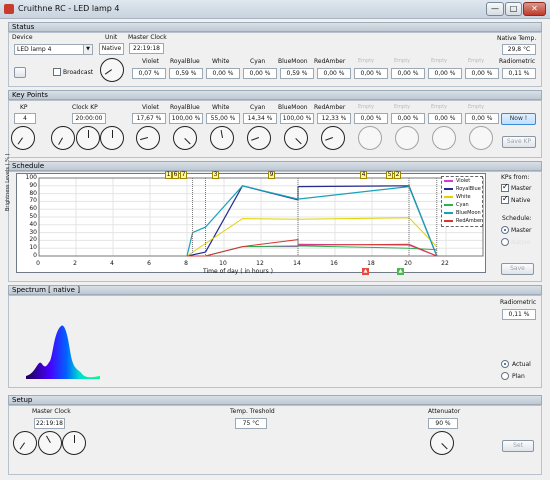  Describe the element at coordinates (49, 423) in the screenshot. I see `setup-master-clock-value: 22:19:18` at that location.